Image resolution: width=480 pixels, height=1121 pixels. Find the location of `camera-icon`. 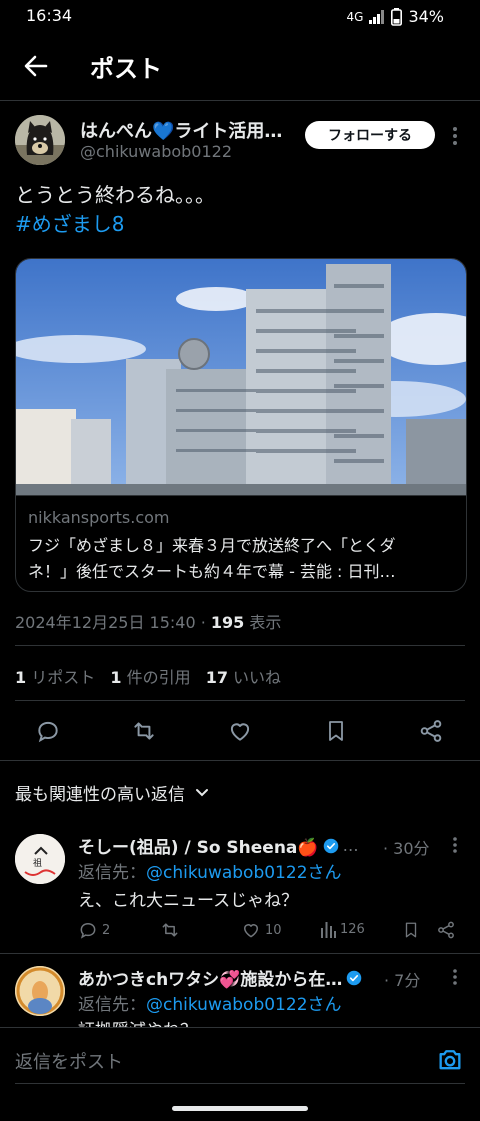

camera-icon is located at coordinates (450, 1060).